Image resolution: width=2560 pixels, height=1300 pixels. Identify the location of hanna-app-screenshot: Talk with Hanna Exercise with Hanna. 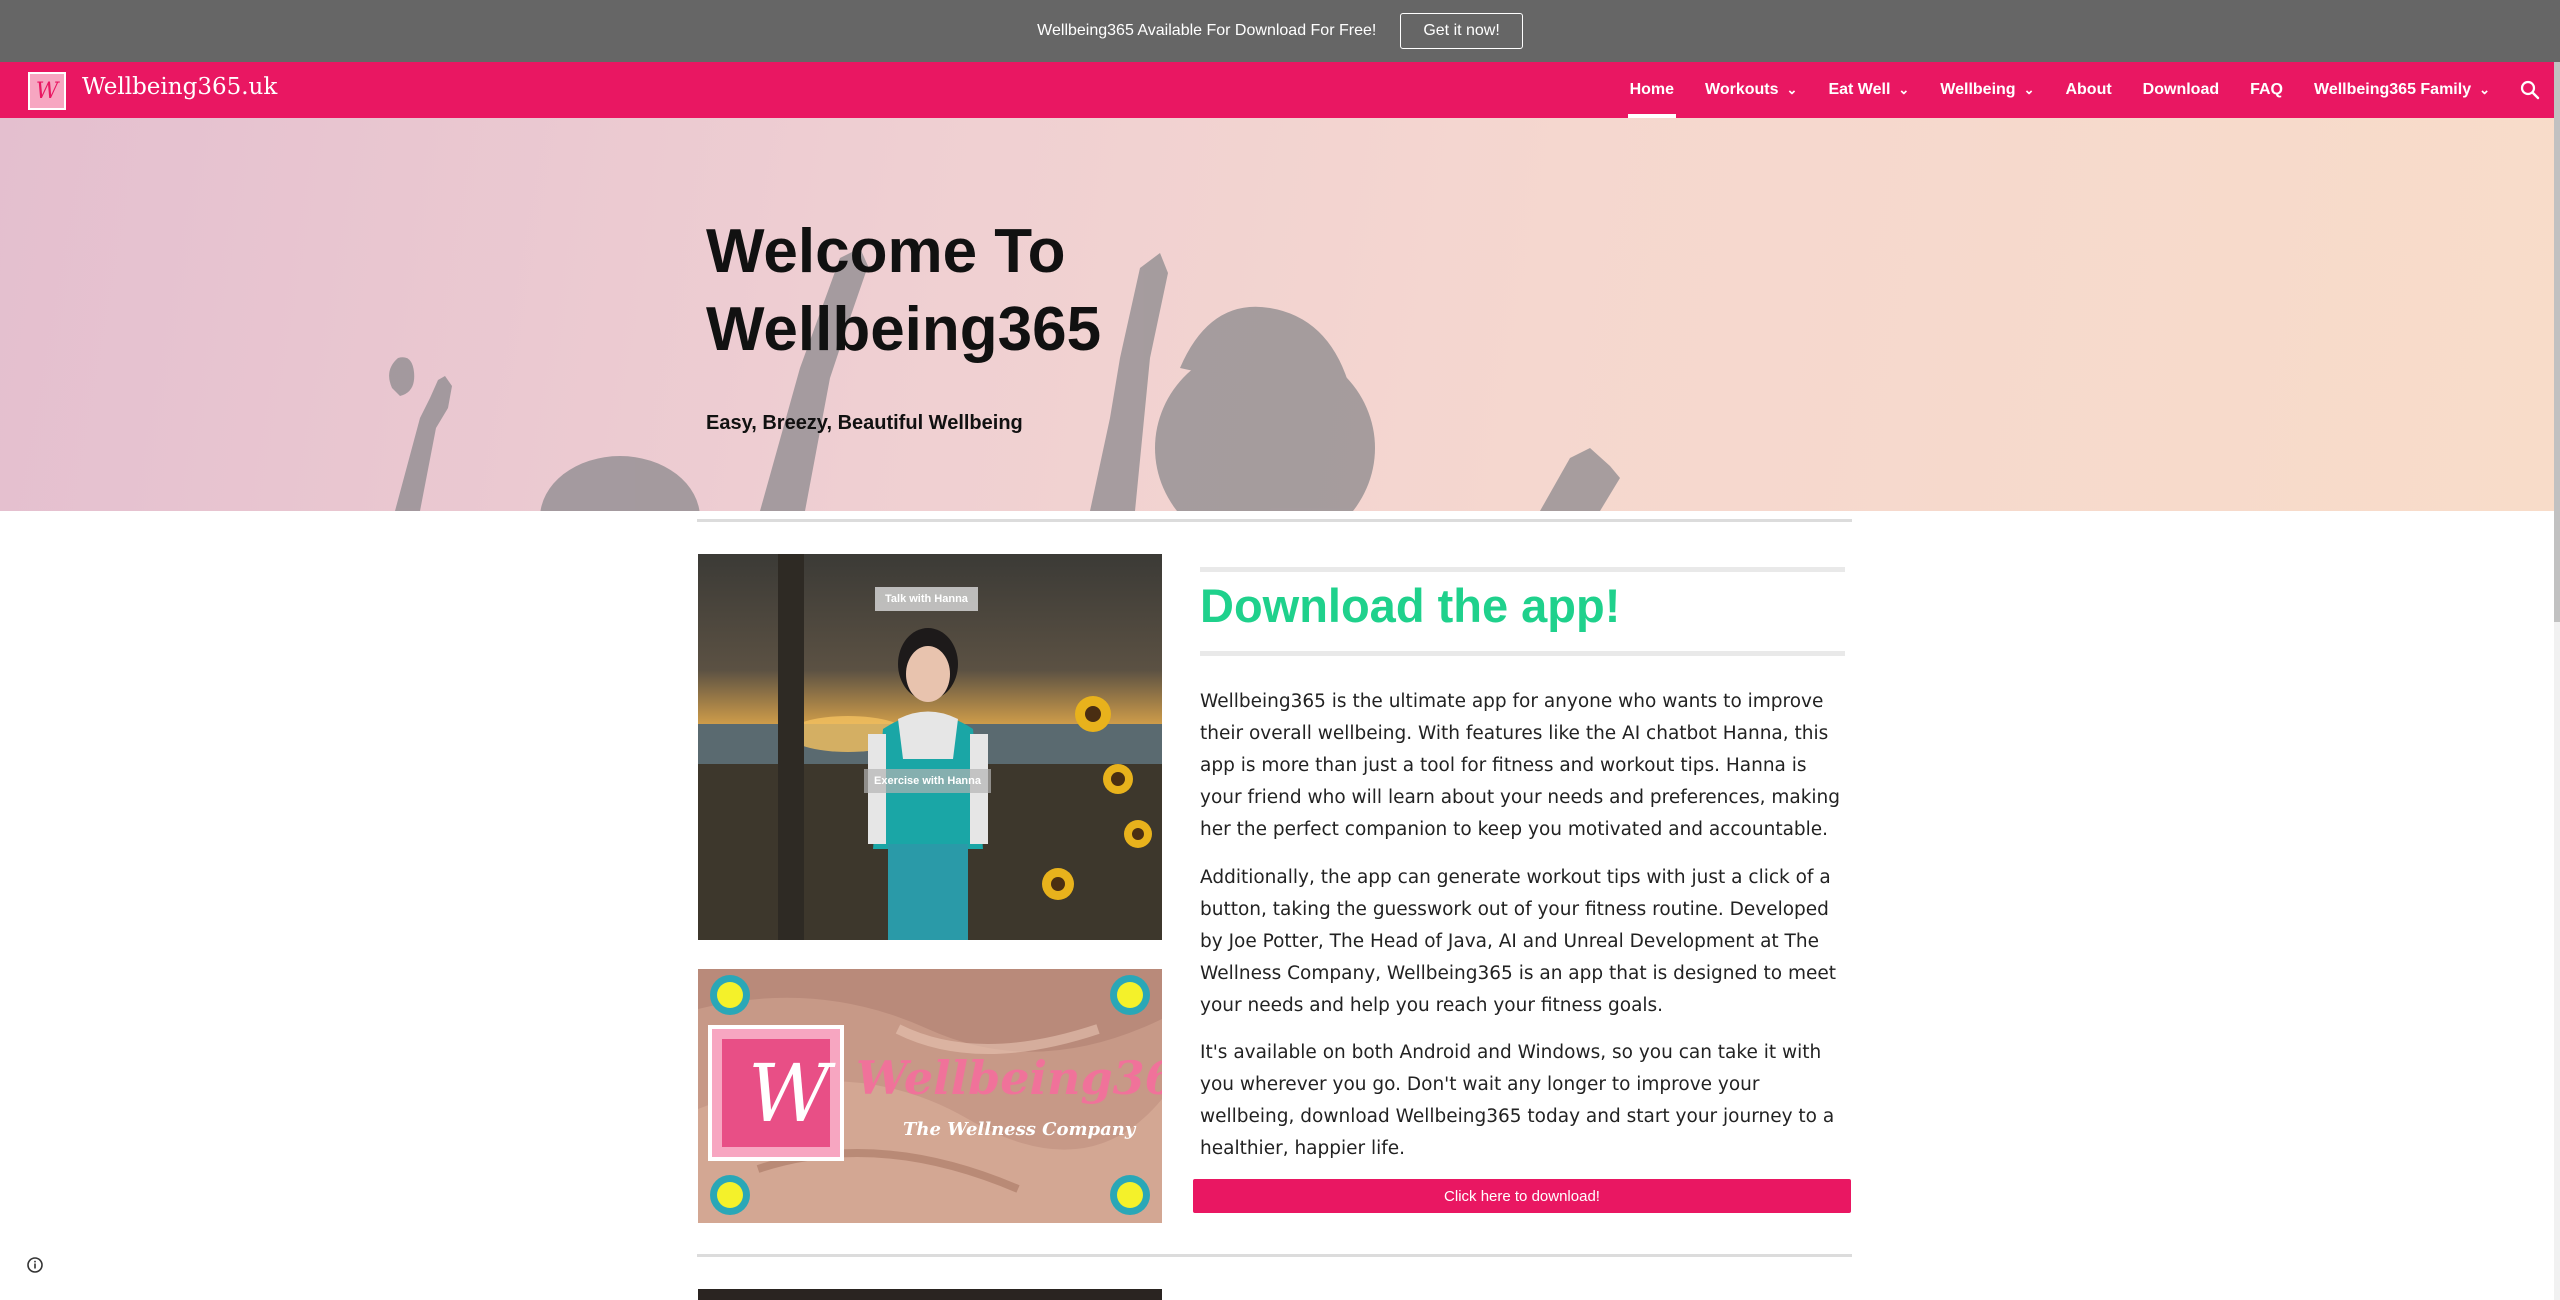
(930, 747).